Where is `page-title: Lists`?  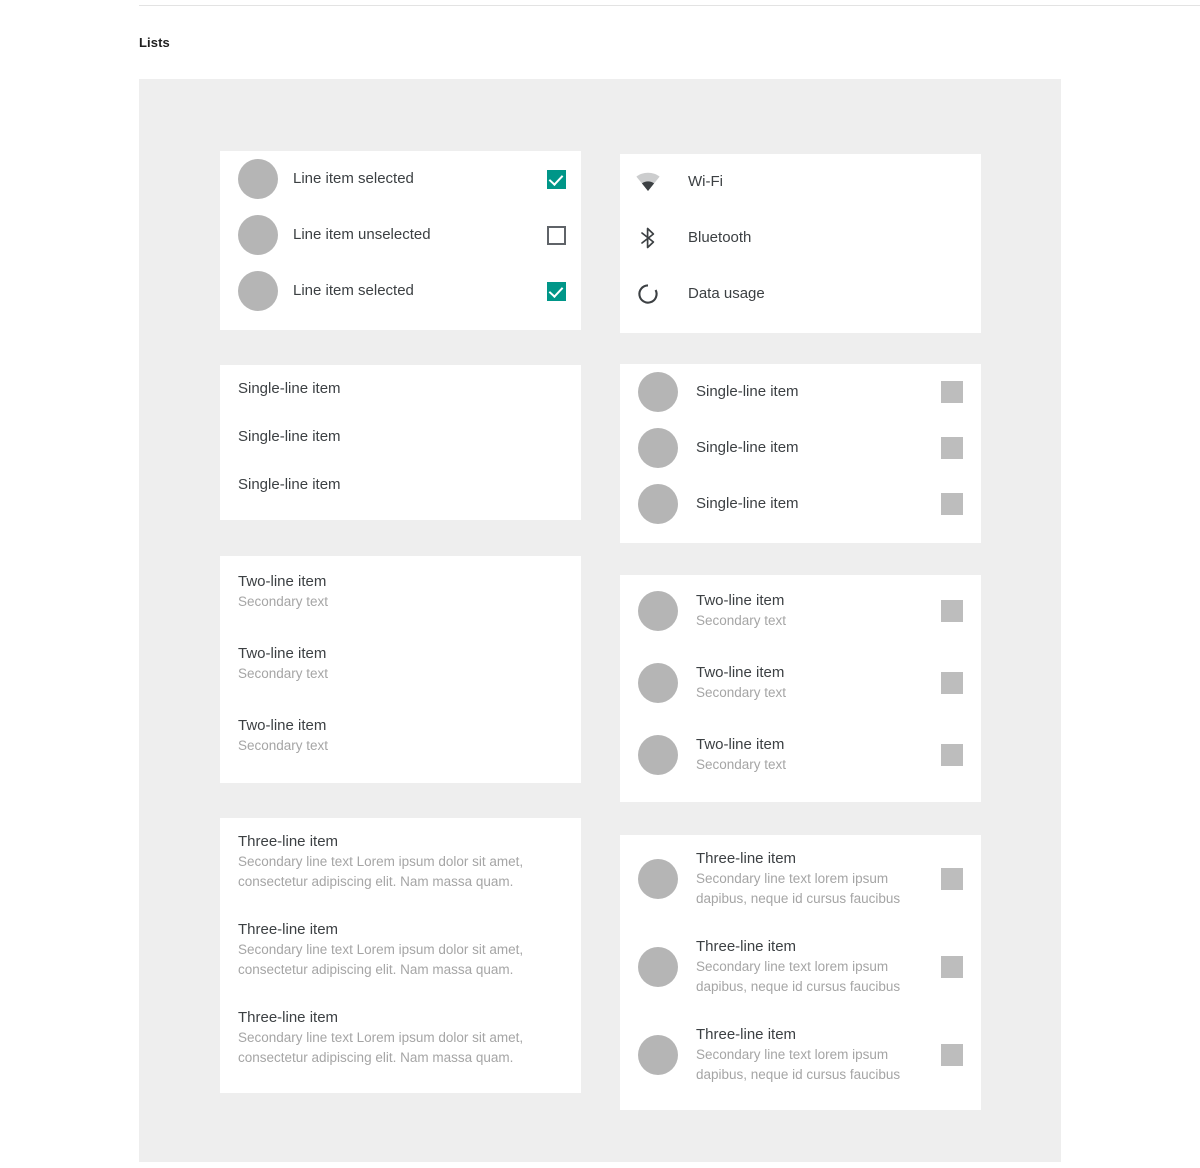
page-title: Lists is located at coordinates (154, 42).